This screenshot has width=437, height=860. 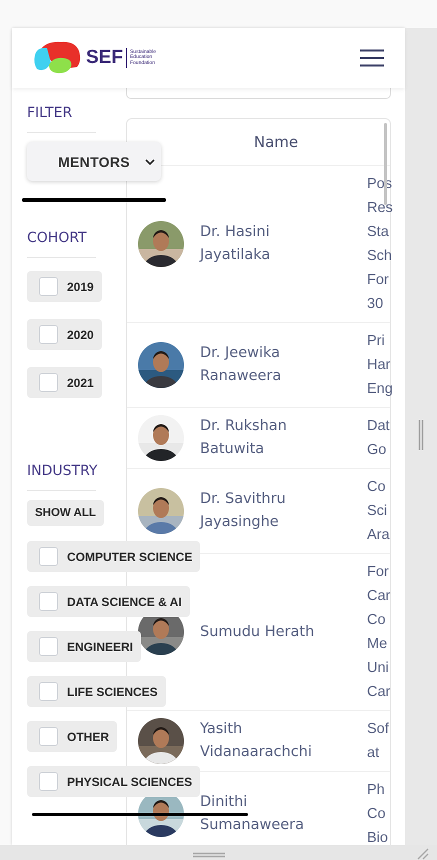 I want to click on mentors-dropdown: MENTORS, so click(x=94, y=161).